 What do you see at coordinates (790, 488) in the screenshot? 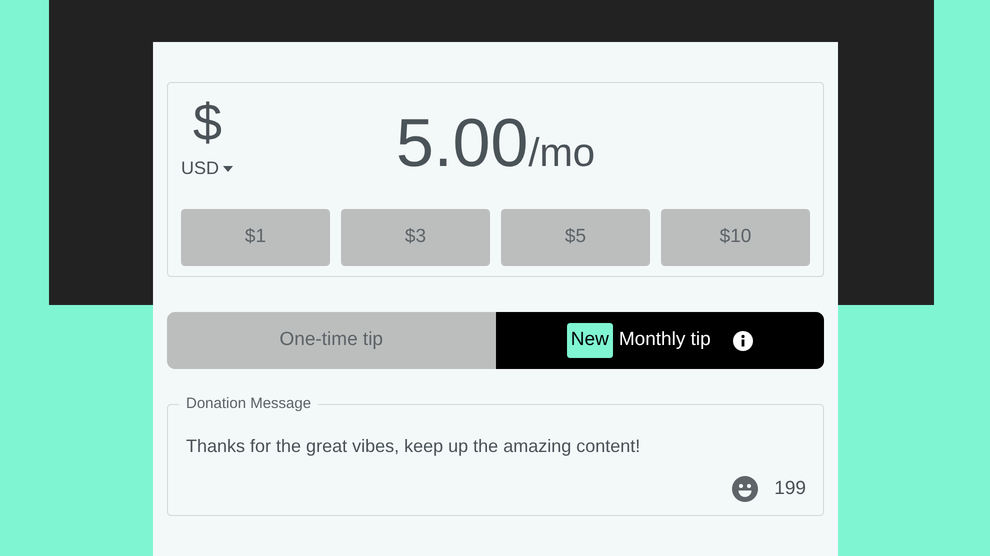
I see `character-counter: 199` at bounding box center [790, 488].